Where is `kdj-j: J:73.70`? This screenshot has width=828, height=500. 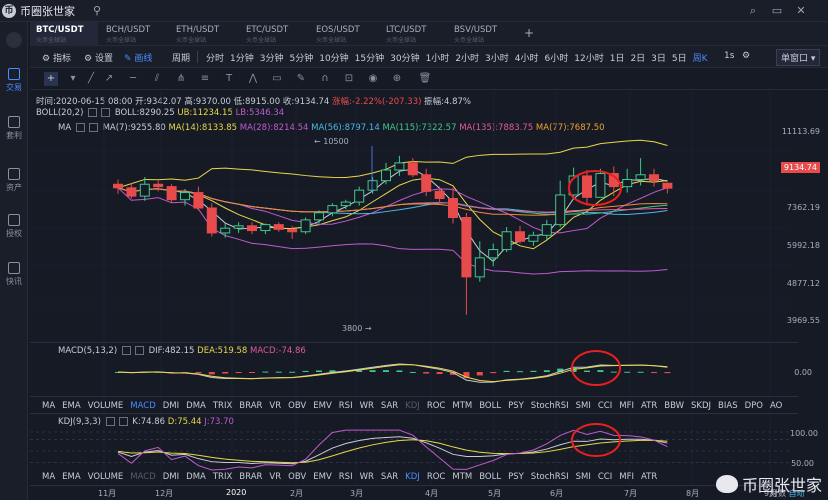 kdj-j: J:73.70 is located at coordinates (219, 422).